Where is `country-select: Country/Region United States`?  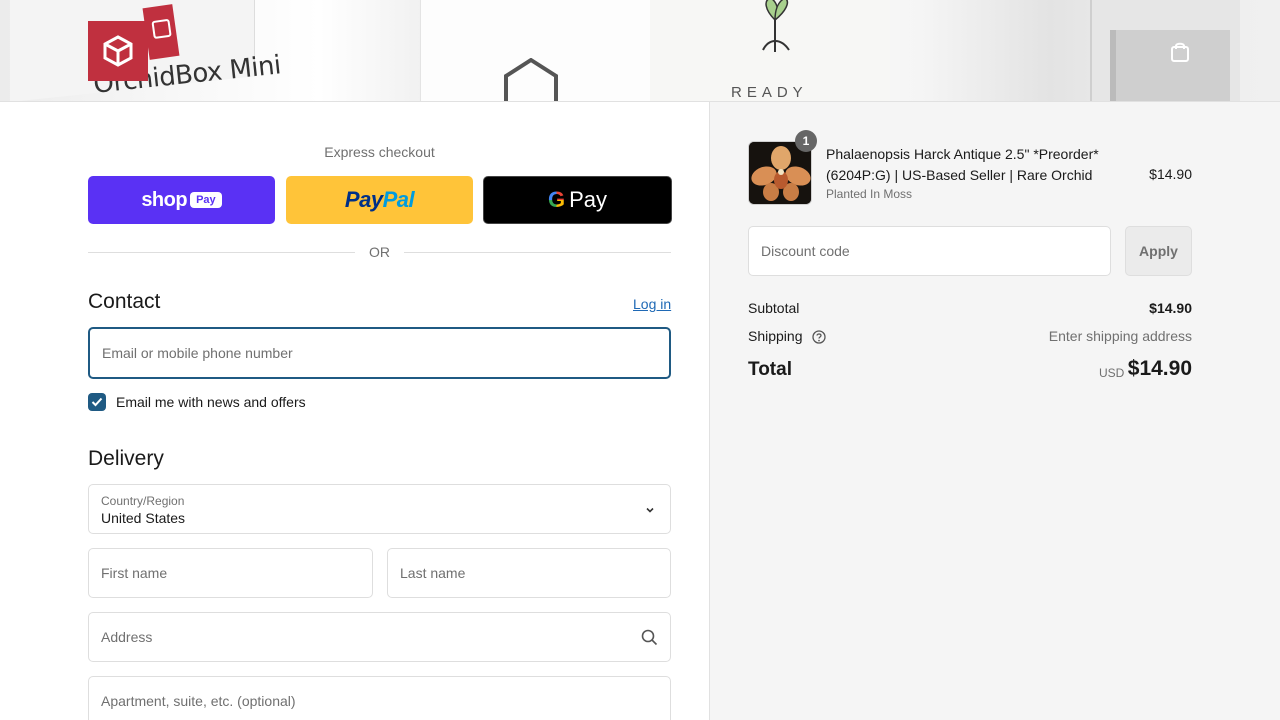 country-select: Country/Region United States is located at coordinates (379, 509).